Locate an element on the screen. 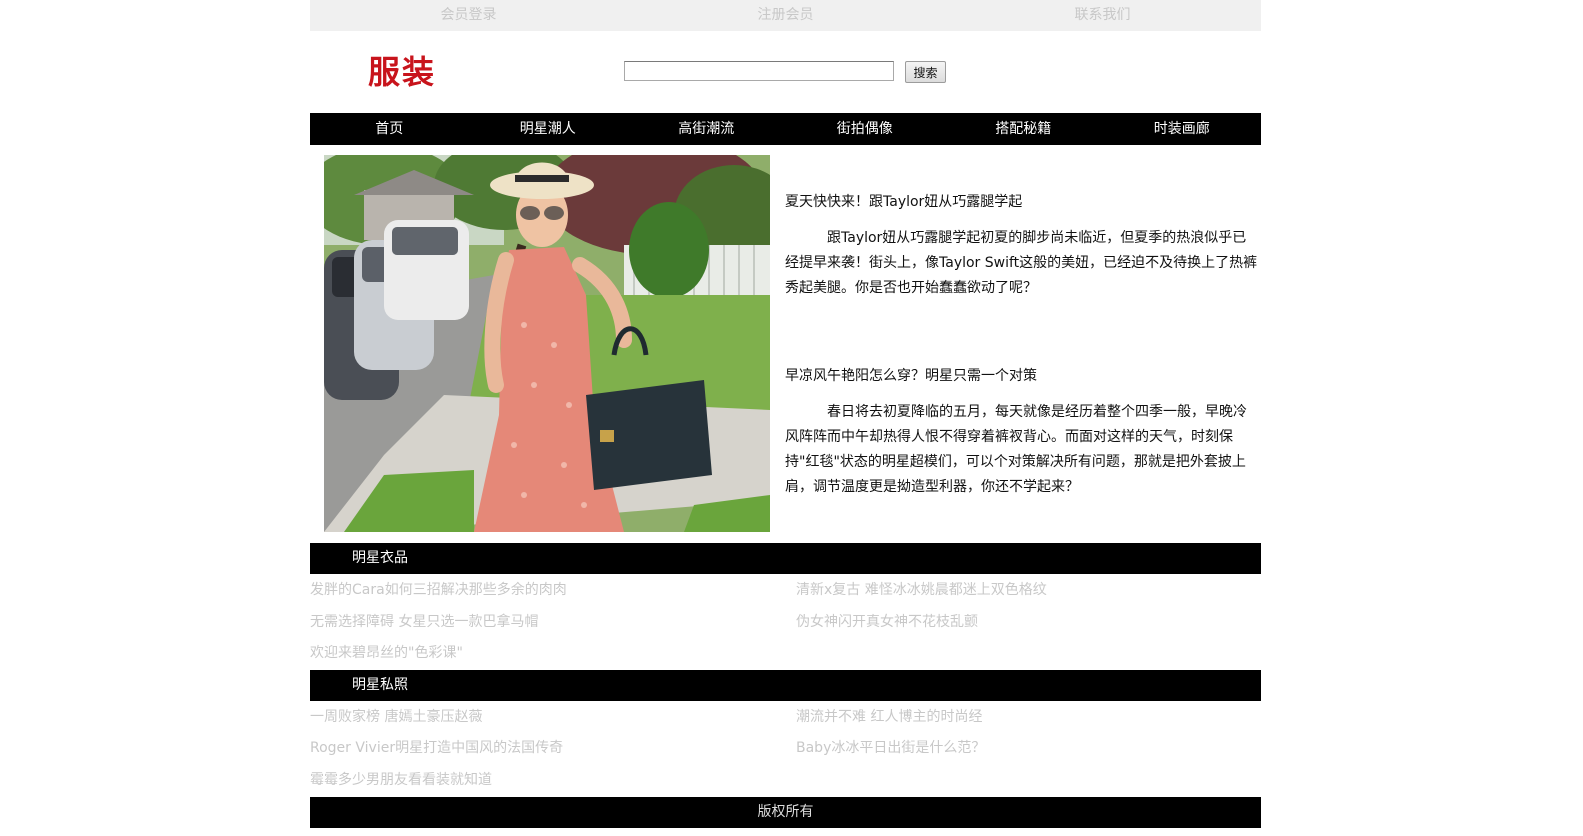 The image size is (1583, 836). nav-item-celebrities: 明星潮人 is located at coordinates (548, 129).